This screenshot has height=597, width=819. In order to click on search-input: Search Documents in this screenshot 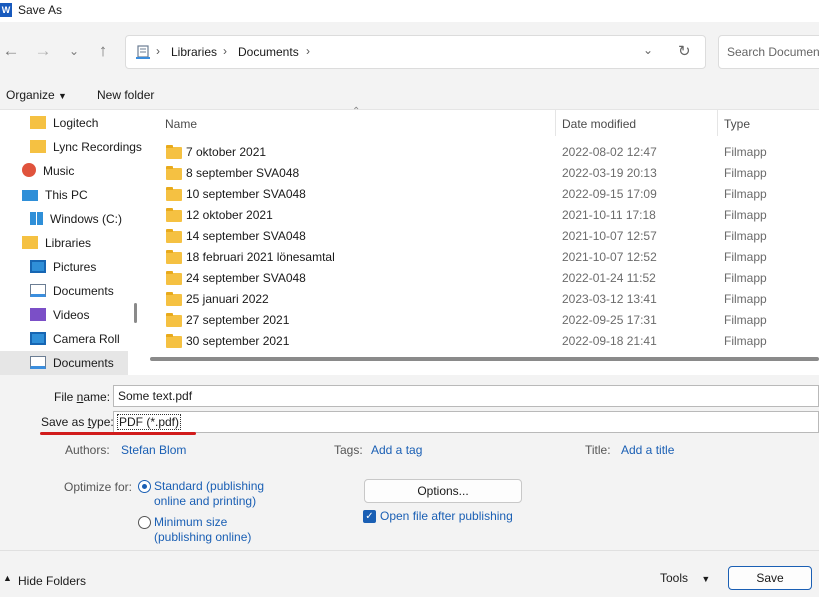, I will do `click(768, 52)`.